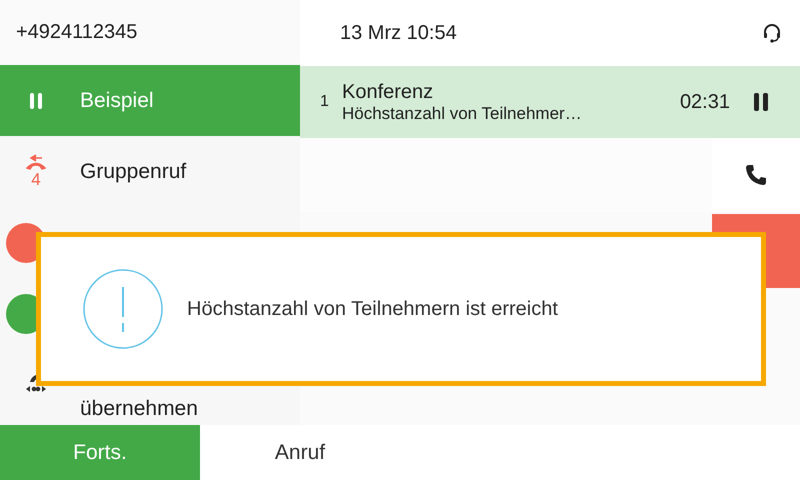 This screenshot has height=480, width=800. I want to click on call-pickup-icon, so click(36, 383).